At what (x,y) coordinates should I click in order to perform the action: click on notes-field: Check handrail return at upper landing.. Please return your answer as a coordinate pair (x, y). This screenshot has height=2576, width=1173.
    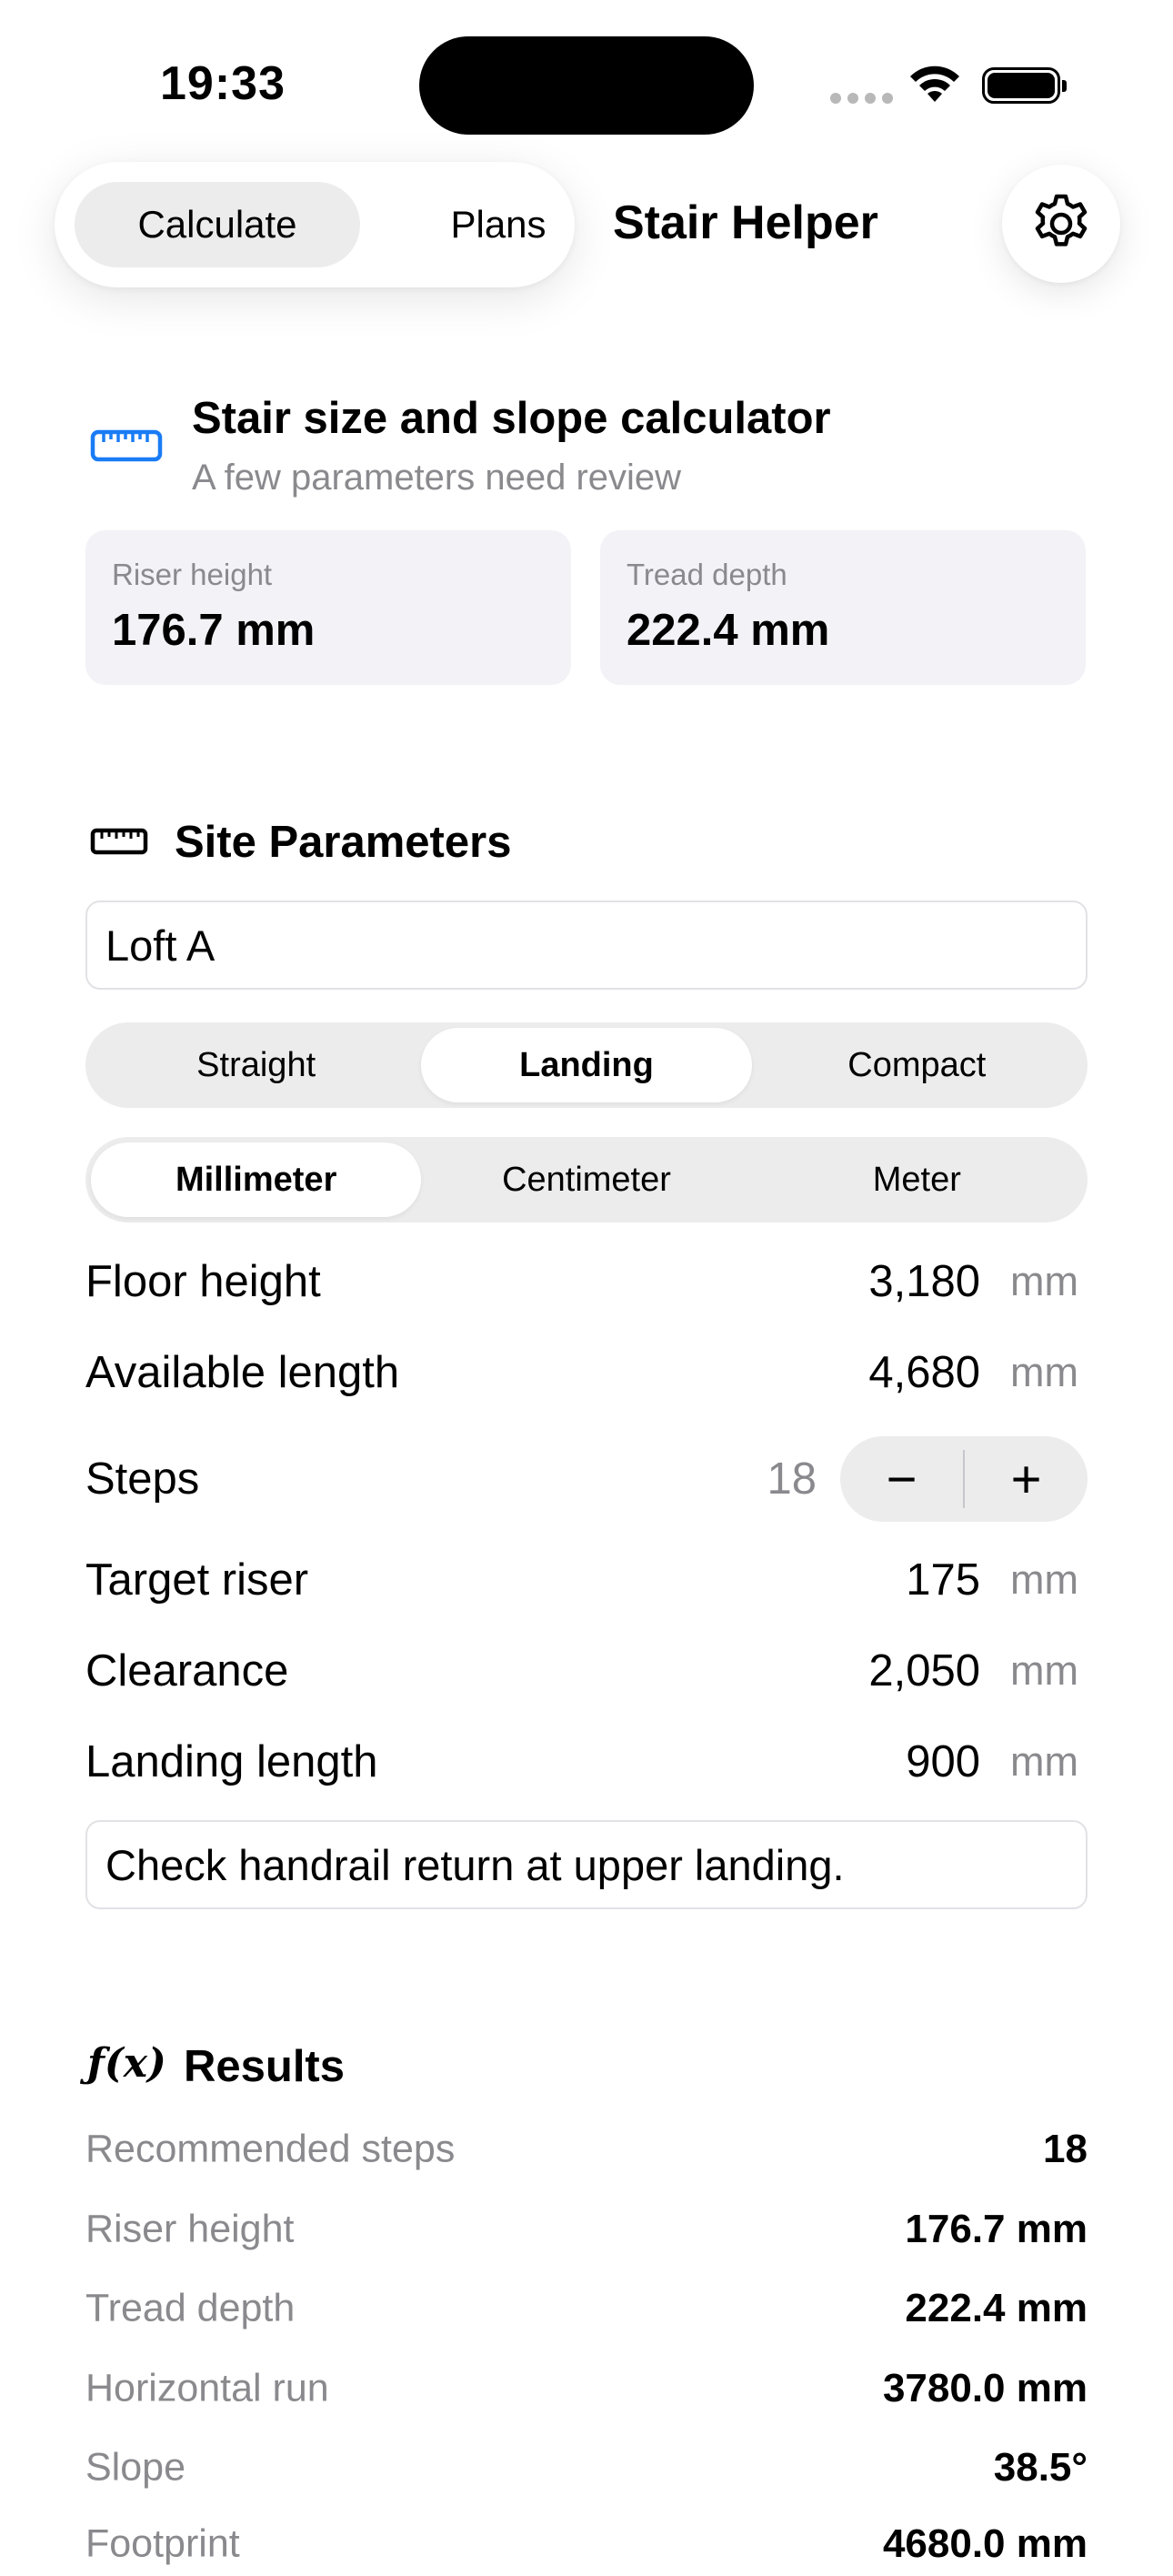
    Looking at the image, I should click on (586, 1864).